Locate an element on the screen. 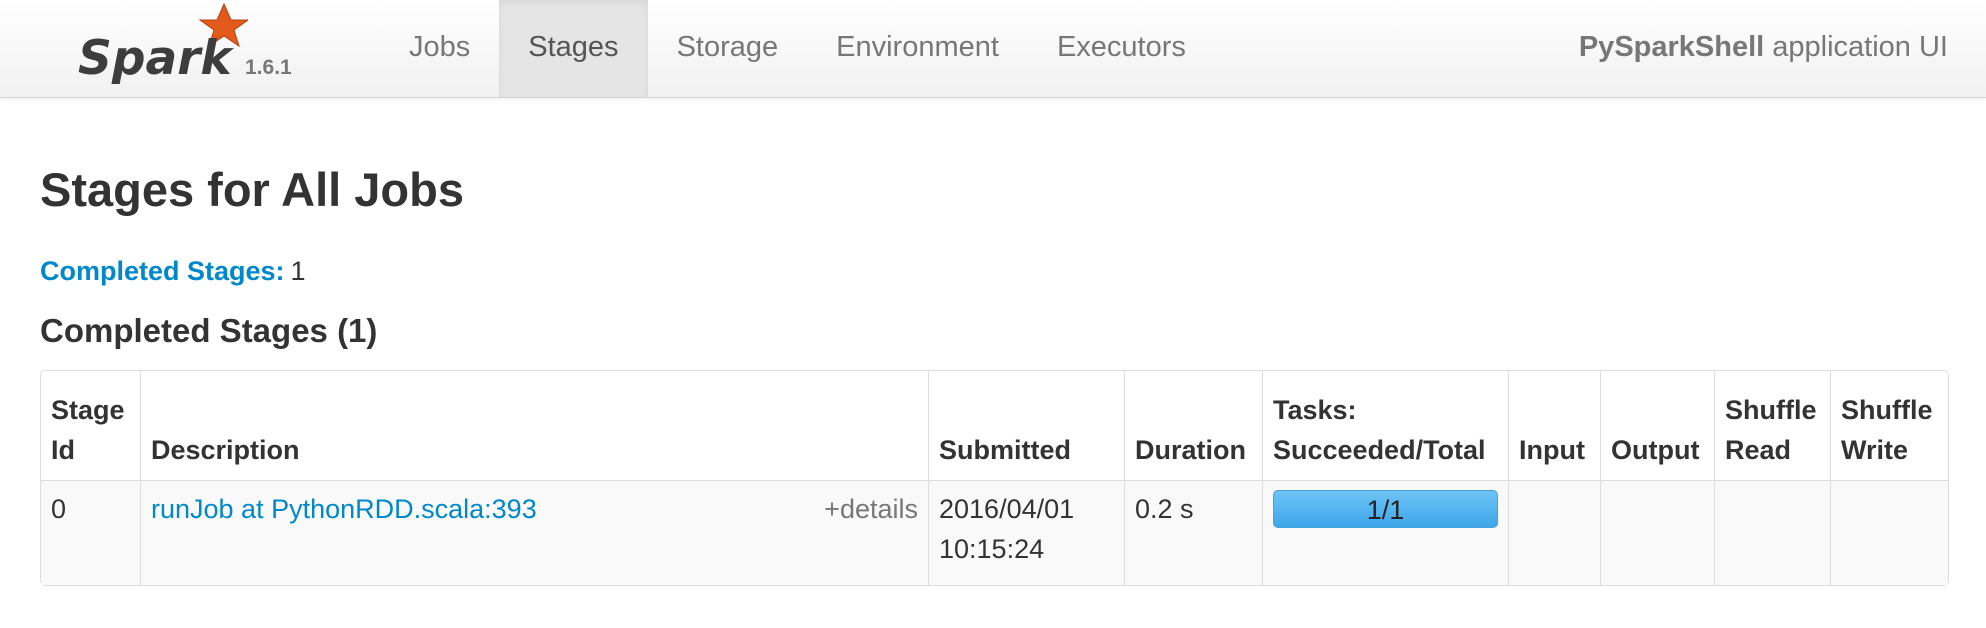  tab-jobs: Jobs is located at coordinates (439, 48).